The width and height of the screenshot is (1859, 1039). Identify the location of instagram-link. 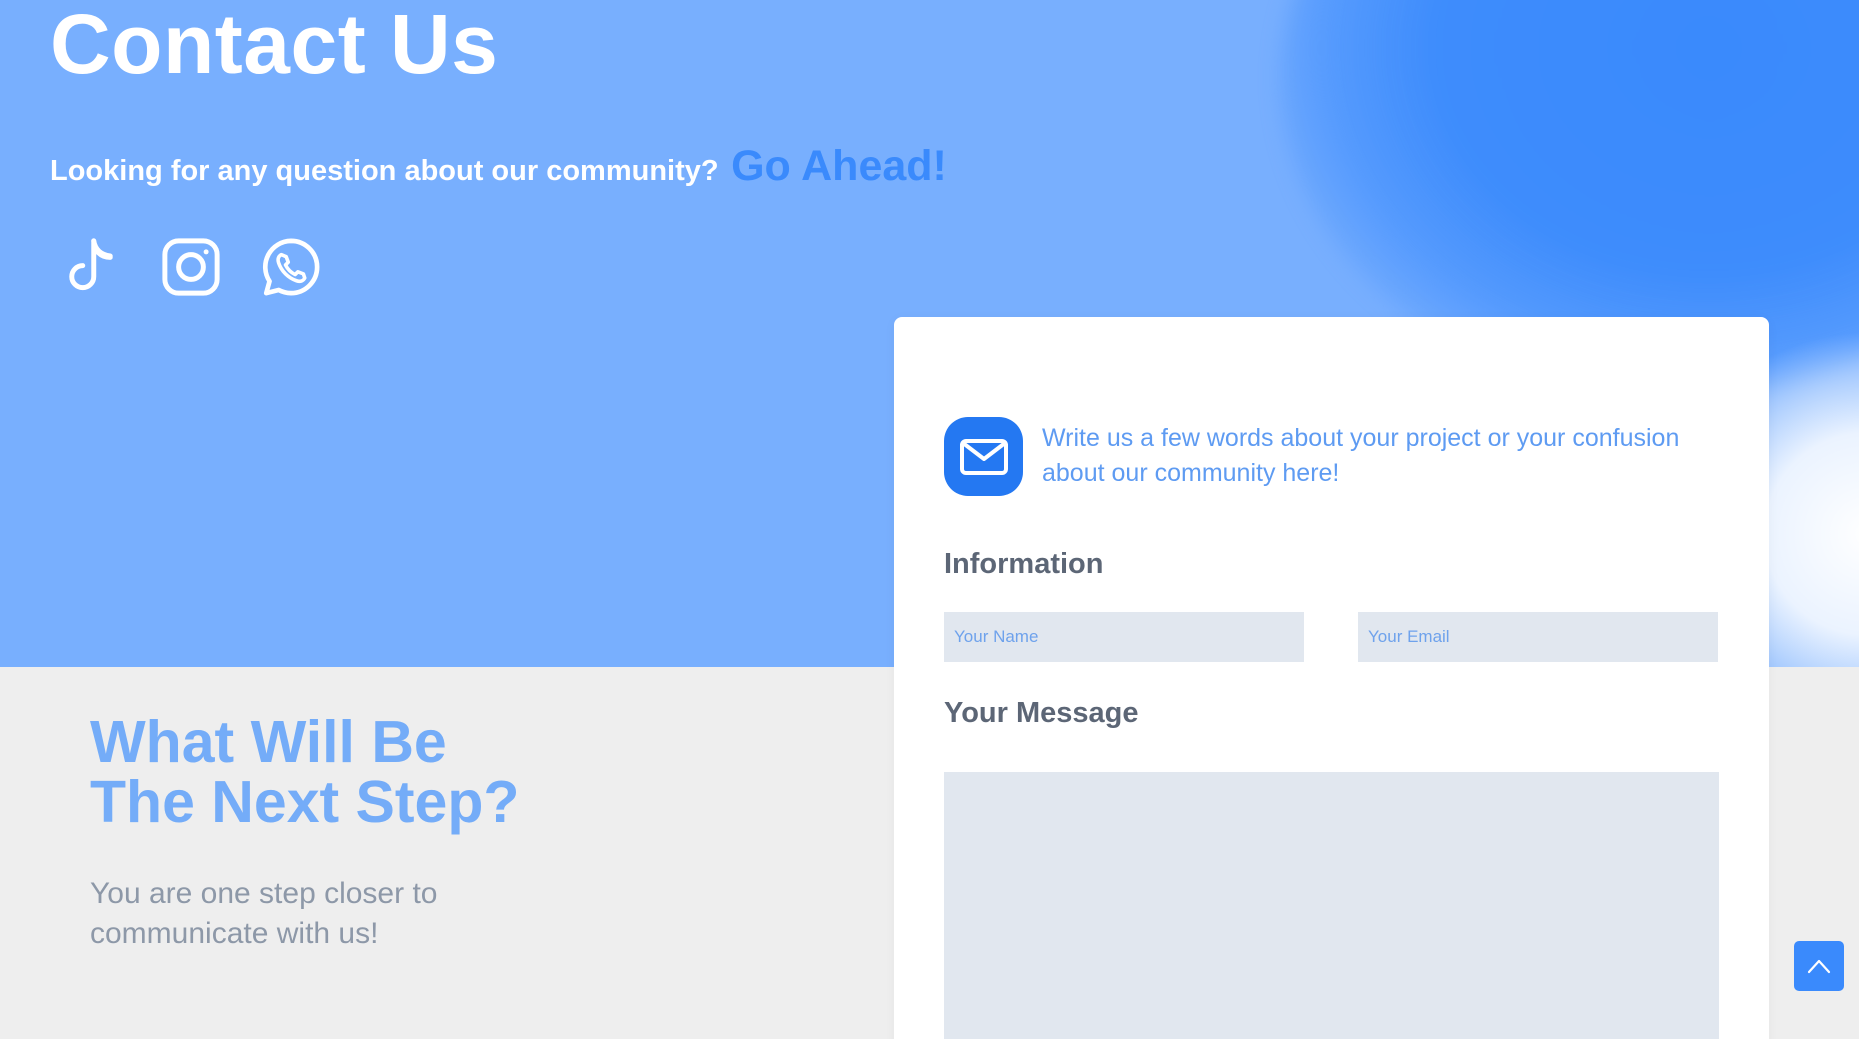
(191, 267).